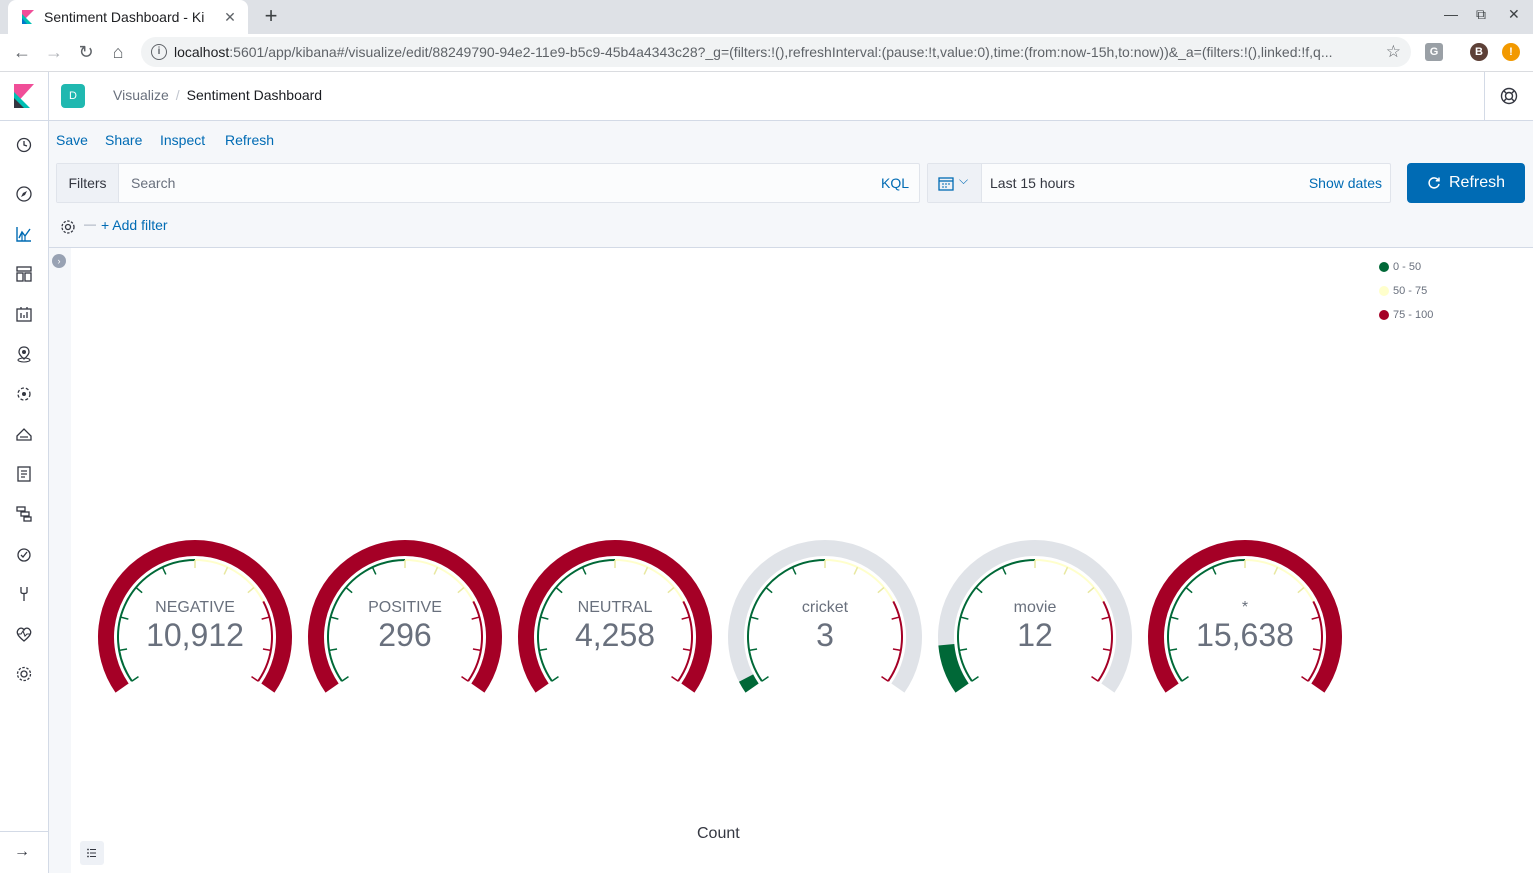 Image resolution: width=1533 pixels, height=873 pixels. What do you see at coordinates (24, 434) in the screenshot?
I see `infrastructure-icon` at bounding box center [24, 434].